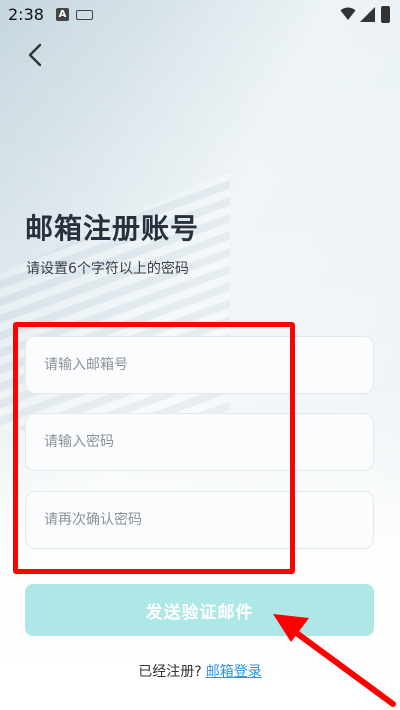 This screenshot has height=710, width=400. I want to click on status-bar: 2:38 A, so click(200, 15).